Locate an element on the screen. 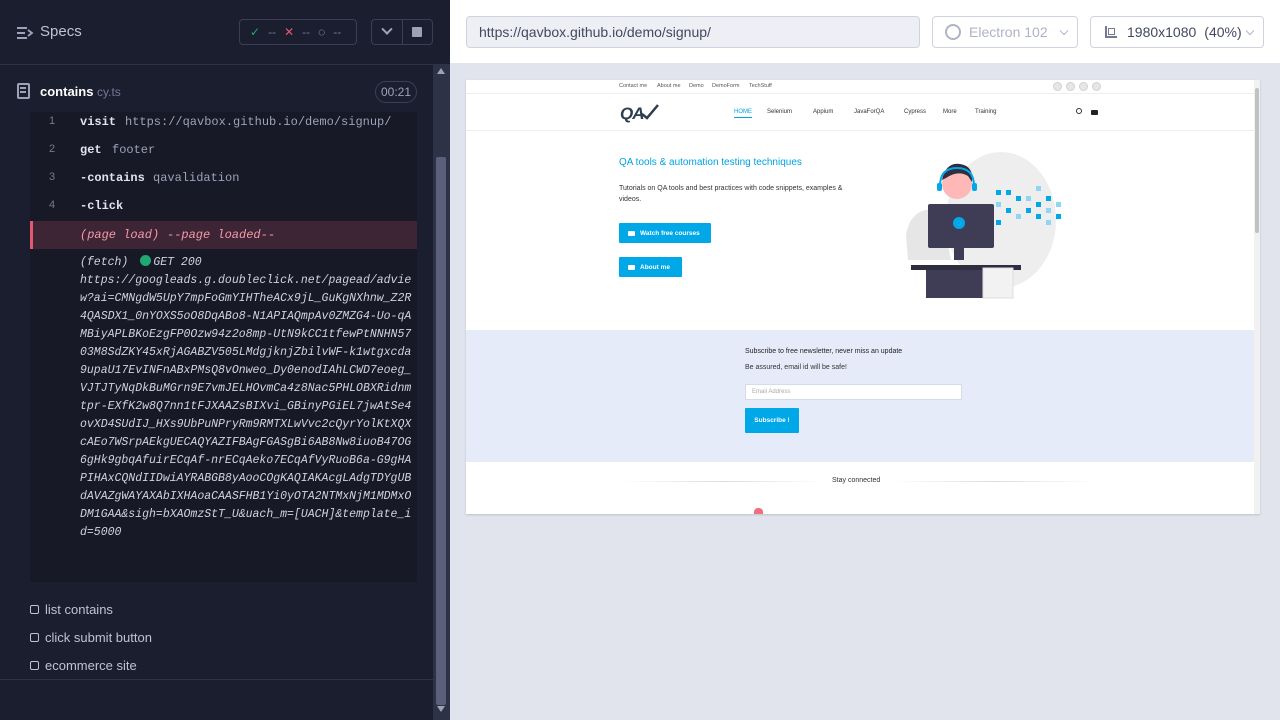 This screenshot has width=1280, height=720. pending-icon: ◌ is located at coordinates (322, 32).